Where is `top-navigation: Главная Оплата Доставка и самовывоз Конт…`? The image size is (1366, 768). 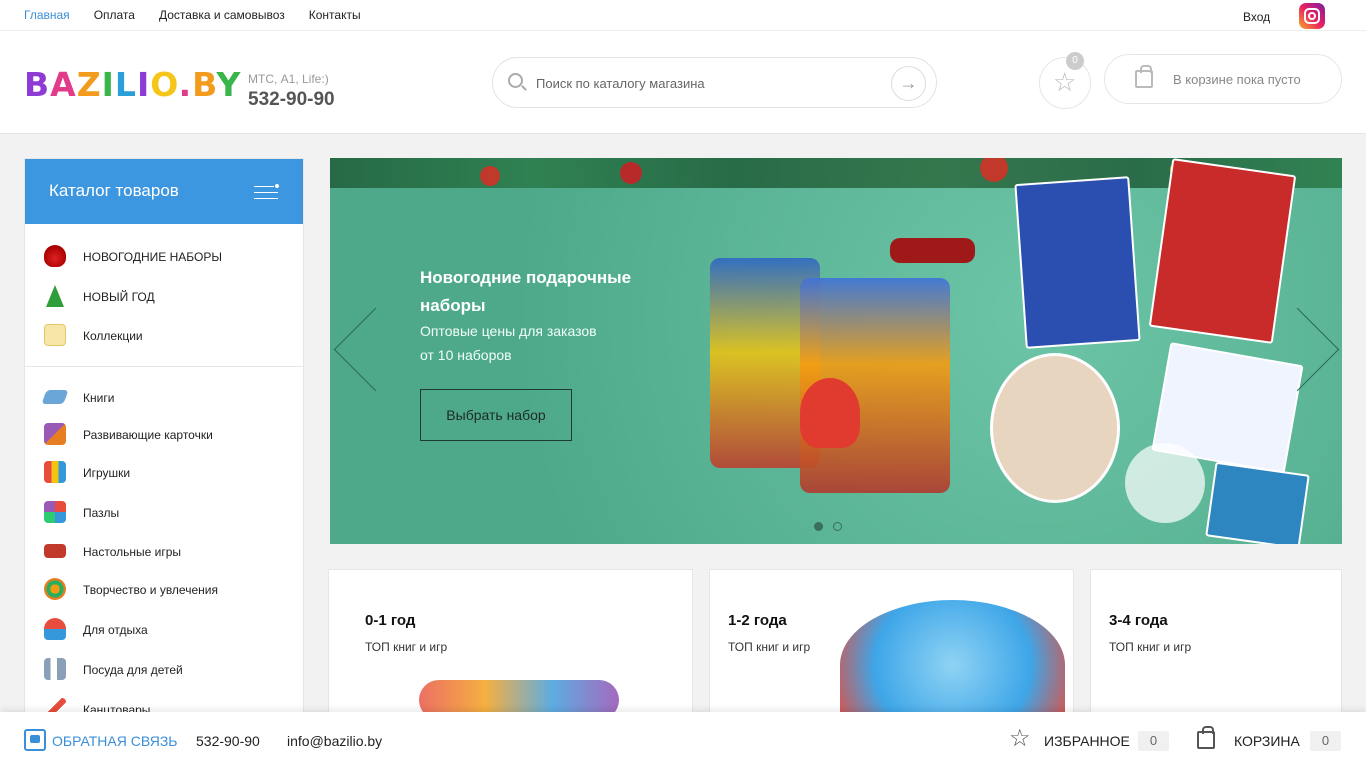
top-navigation: Главная Оплата Доставка и самовывоз Конт… is located at coordinates (683, 15).